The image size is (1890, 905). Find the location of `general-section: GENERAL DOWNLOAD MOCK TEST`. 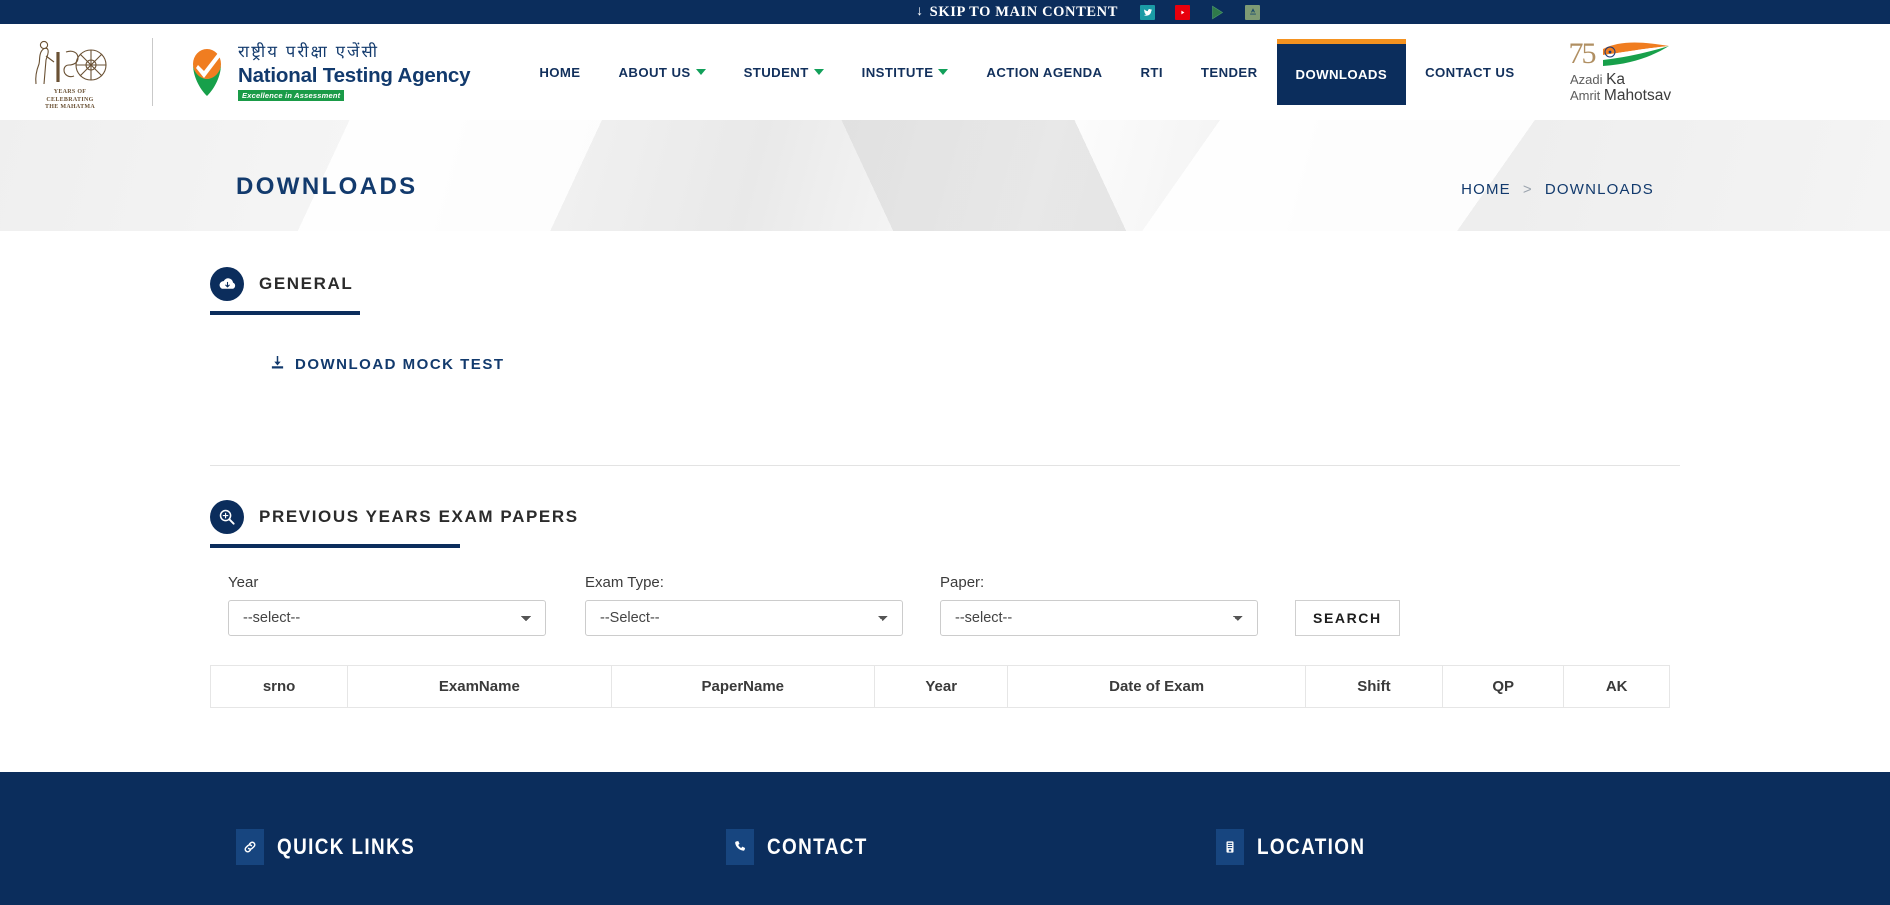

general-section: GENERAL DOWNLOAD MOCK TEST is located at coordinates (945, 303).